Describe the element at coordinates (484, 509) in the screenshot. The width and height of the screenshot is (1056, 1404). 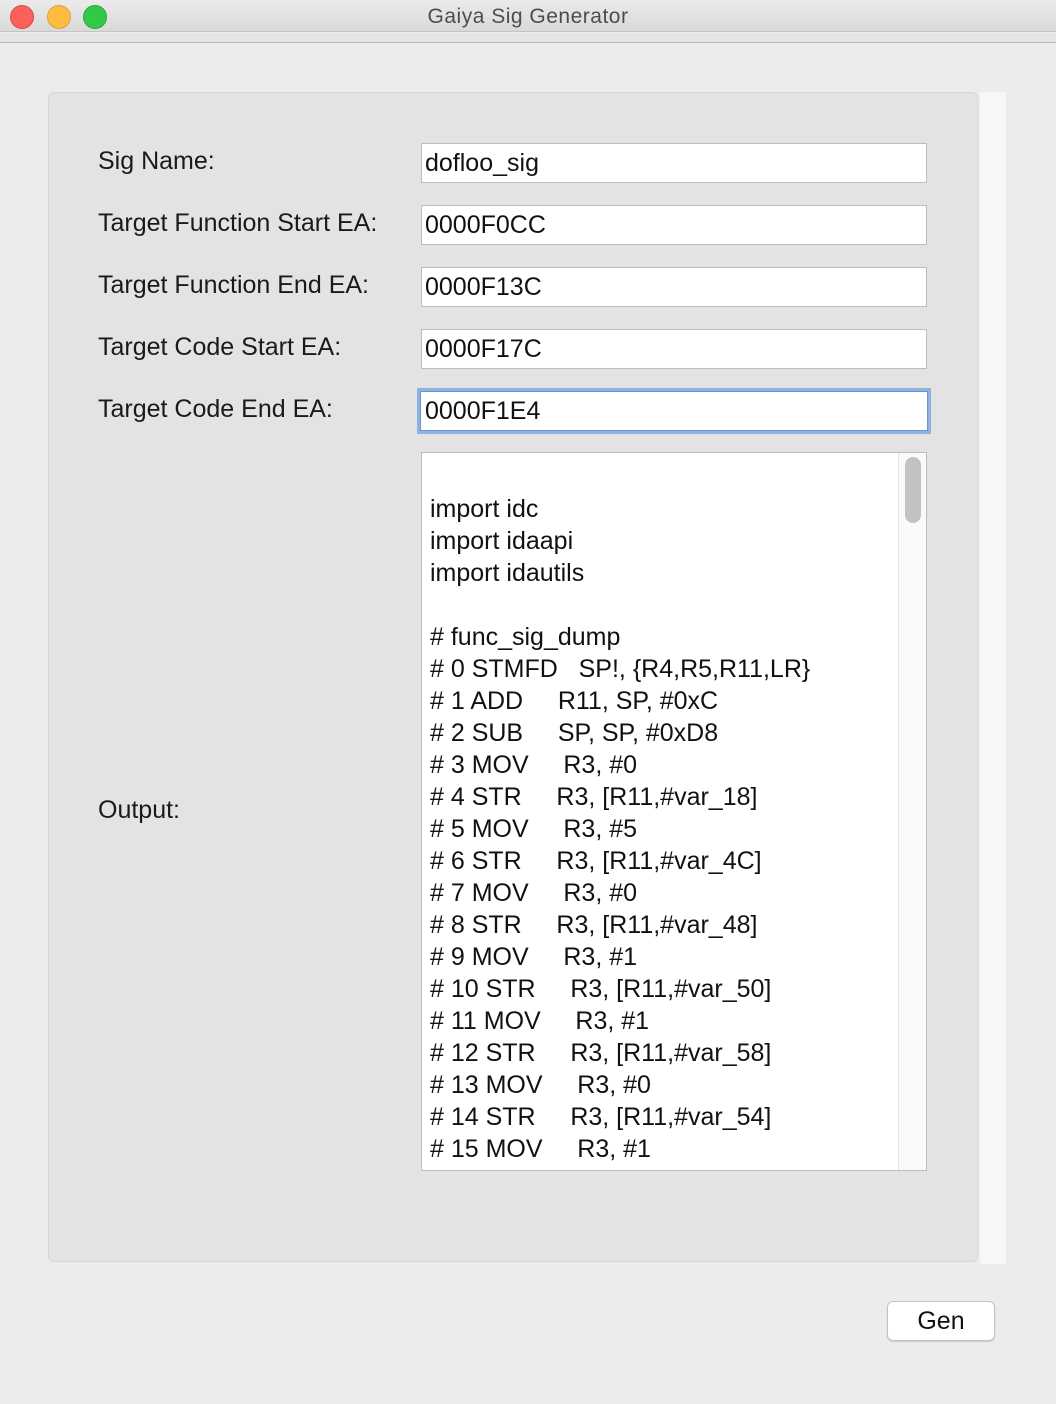
I see `output-line: import idc` at that location.